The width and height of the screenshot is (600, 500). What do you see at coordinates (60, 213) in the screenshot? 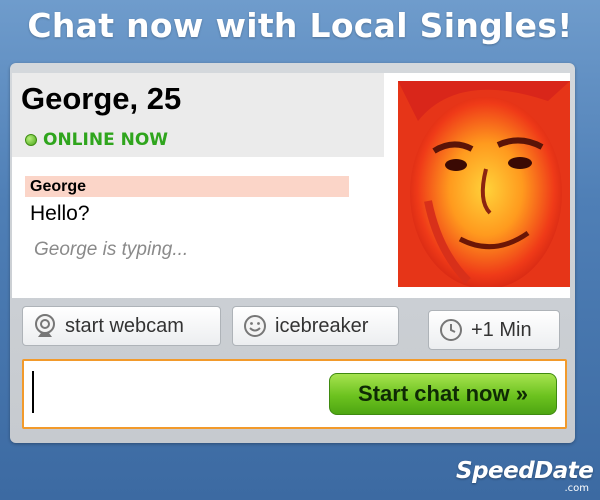
I see `message-text: Hello?` at bounding box center [60, 213].